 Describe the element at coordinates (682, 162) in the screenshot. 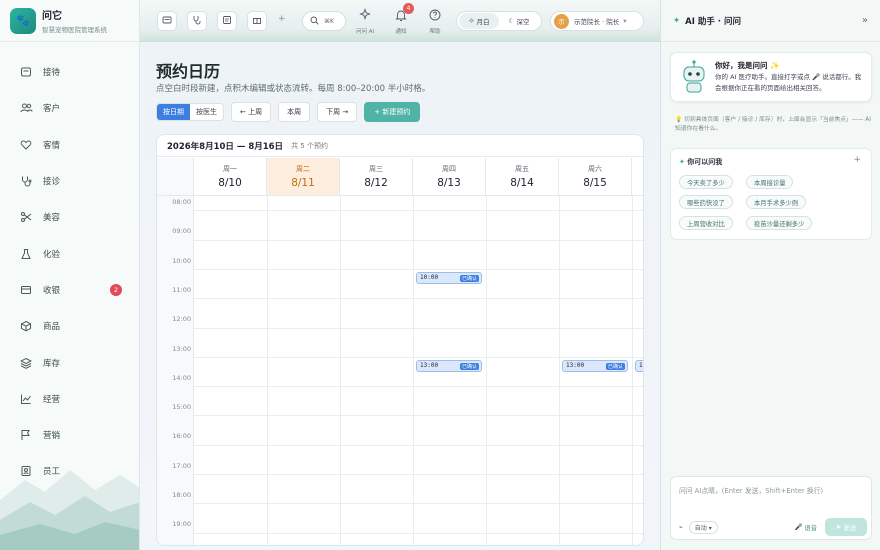

I see `sparkle-icon: ✦` at that location.